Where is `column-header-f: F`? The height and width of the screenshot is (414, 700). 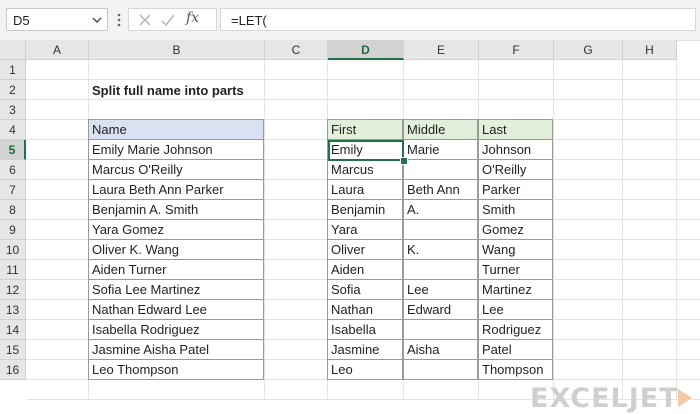
column-header-f: F is located at coordinates (516, 50).